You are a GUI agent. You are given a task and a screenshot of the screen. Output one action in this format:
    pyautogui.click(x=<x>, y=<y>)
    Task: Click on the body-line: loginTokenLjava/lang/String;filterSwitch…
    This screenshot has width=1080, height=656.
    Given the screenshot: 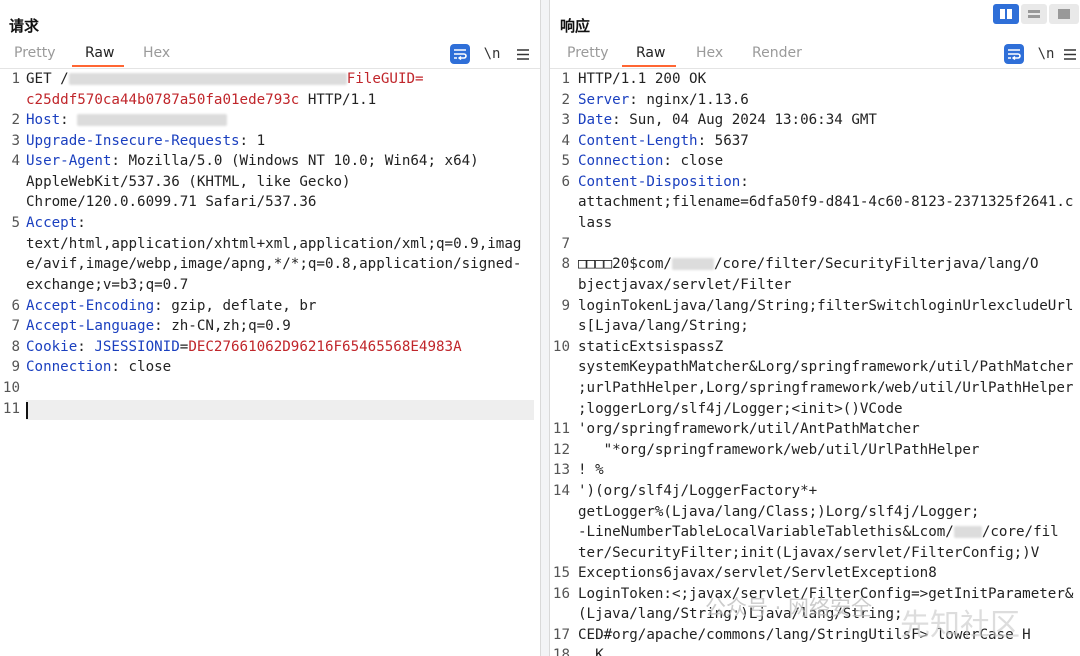 What is the action you would take?
    pyautogui.click(x=826, y=306)
    